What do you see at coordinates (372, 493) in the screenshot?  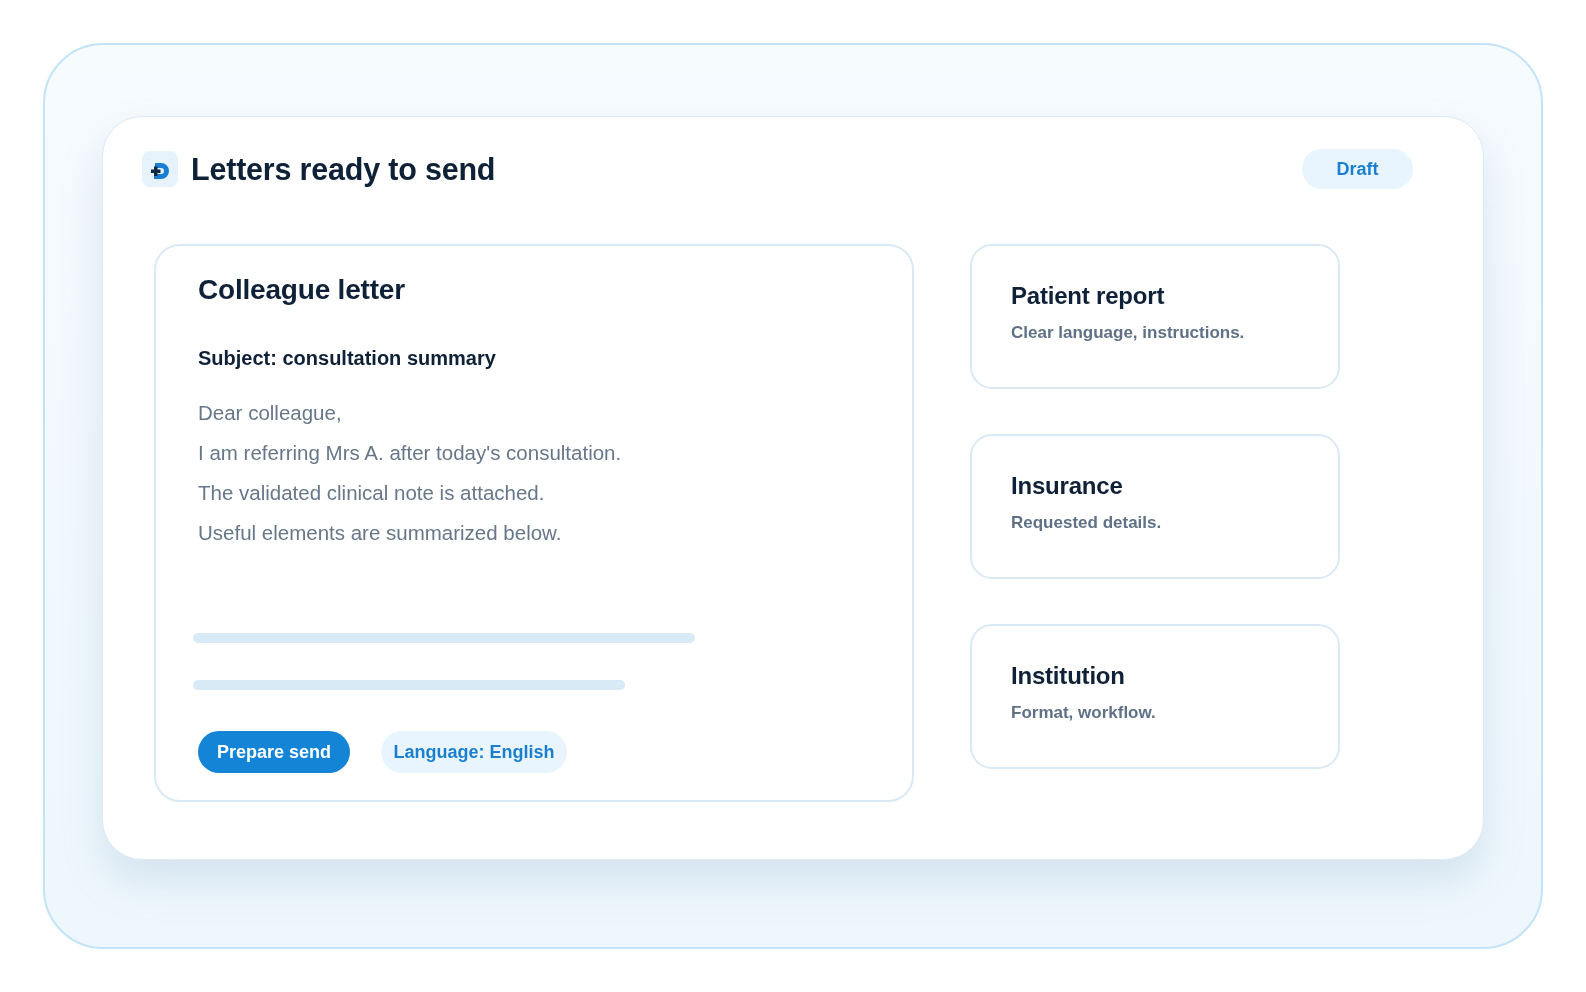 I see `letter-line: The validated clinical note is attached.` at bounding box center [372, 493].